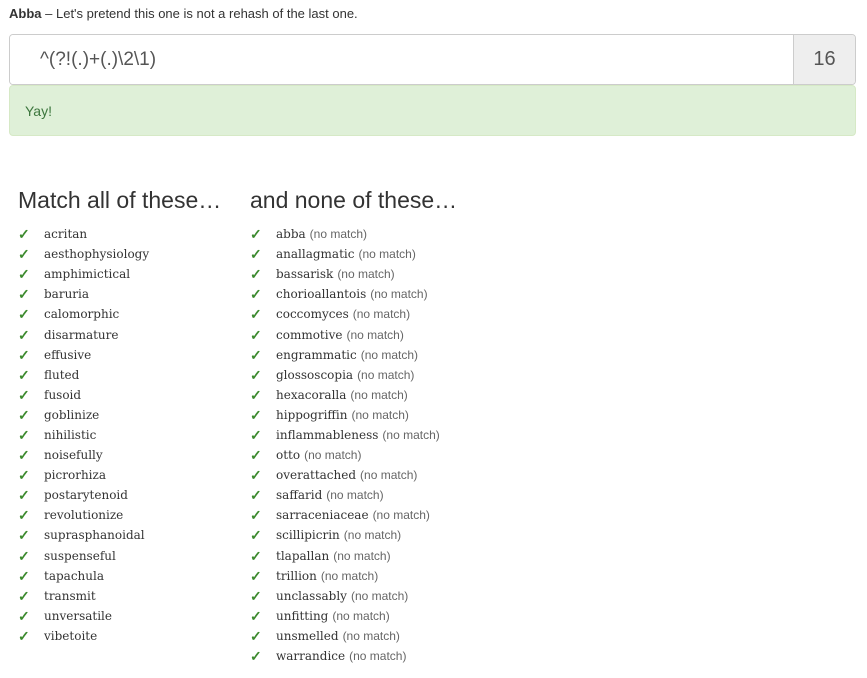 This screenshot has width=867, height=678. Describe the element at coordinates (353, 515) in the screenshot. I see `list-item: ✓ sarraceniaceae (no match)` at that location.